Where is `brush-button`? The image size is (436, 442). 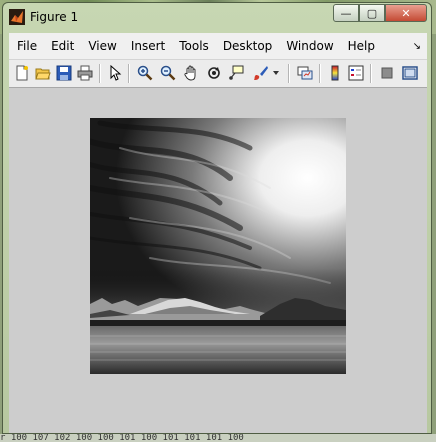 brush-button is located at coordinates (261, 73).